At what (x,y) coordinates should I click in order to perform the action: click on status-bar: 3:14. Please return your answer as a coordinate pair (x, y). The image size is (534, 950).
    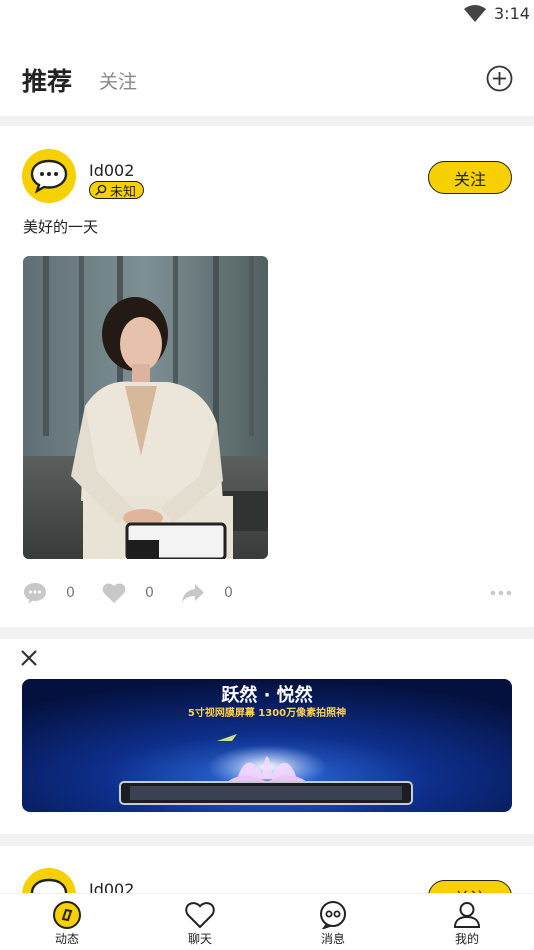
    Looking at the image, I should click on (267, 14).